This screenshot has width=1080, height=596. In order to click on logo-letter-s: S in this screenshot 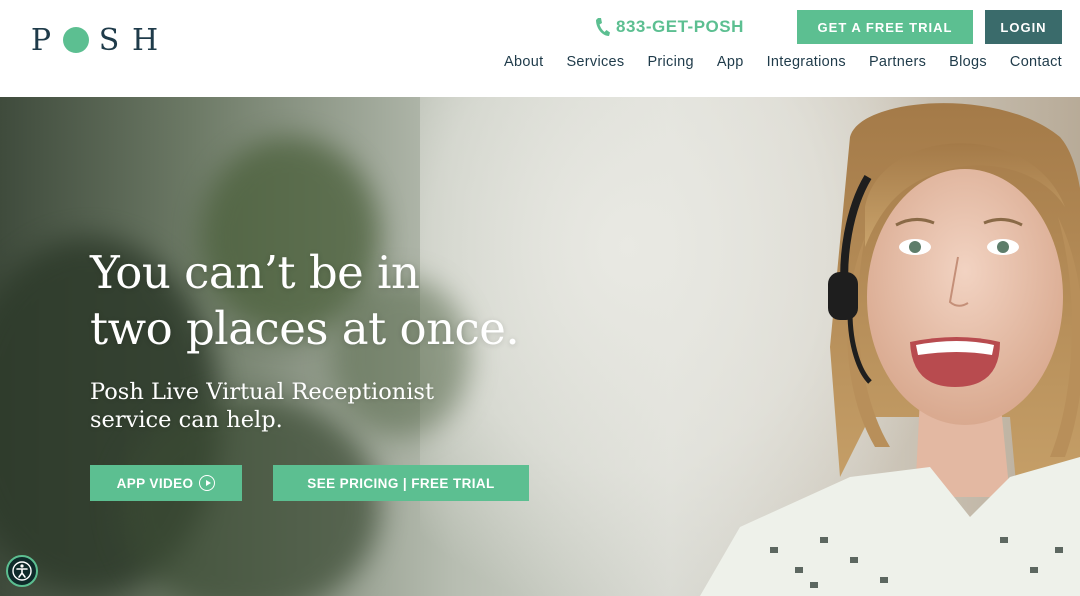, I will do `click(109, 40)`.